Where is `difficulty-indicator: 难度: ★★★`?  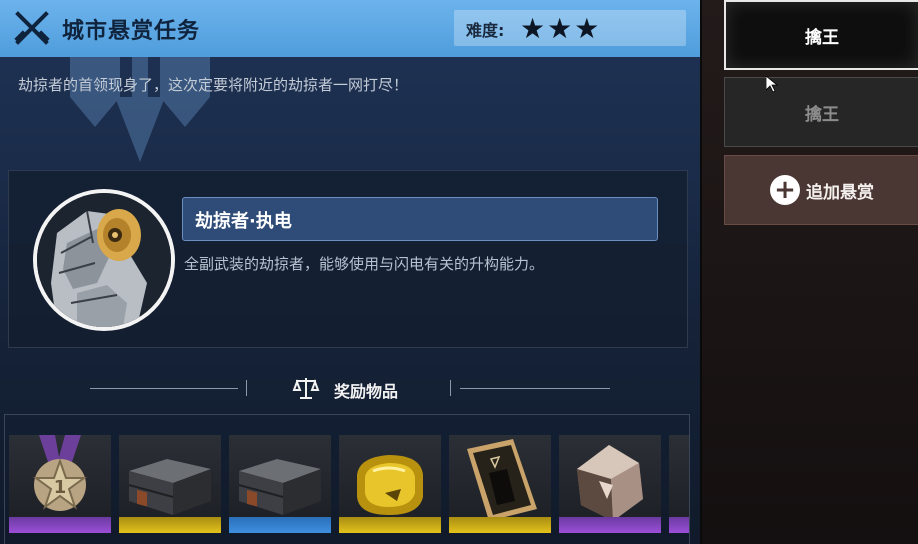 difficulty-indicator: 难度: ★★★ is located at coordinates (570, 28).